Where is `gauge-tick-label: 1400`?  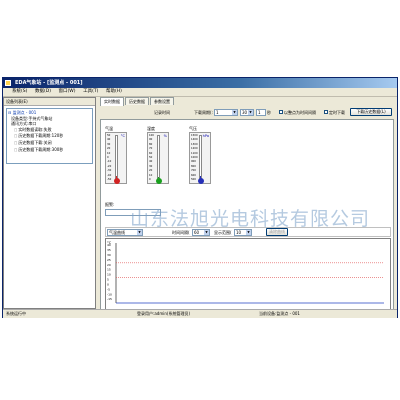 gauge-tick-label: 1400 is located at coordinates (194, 140).